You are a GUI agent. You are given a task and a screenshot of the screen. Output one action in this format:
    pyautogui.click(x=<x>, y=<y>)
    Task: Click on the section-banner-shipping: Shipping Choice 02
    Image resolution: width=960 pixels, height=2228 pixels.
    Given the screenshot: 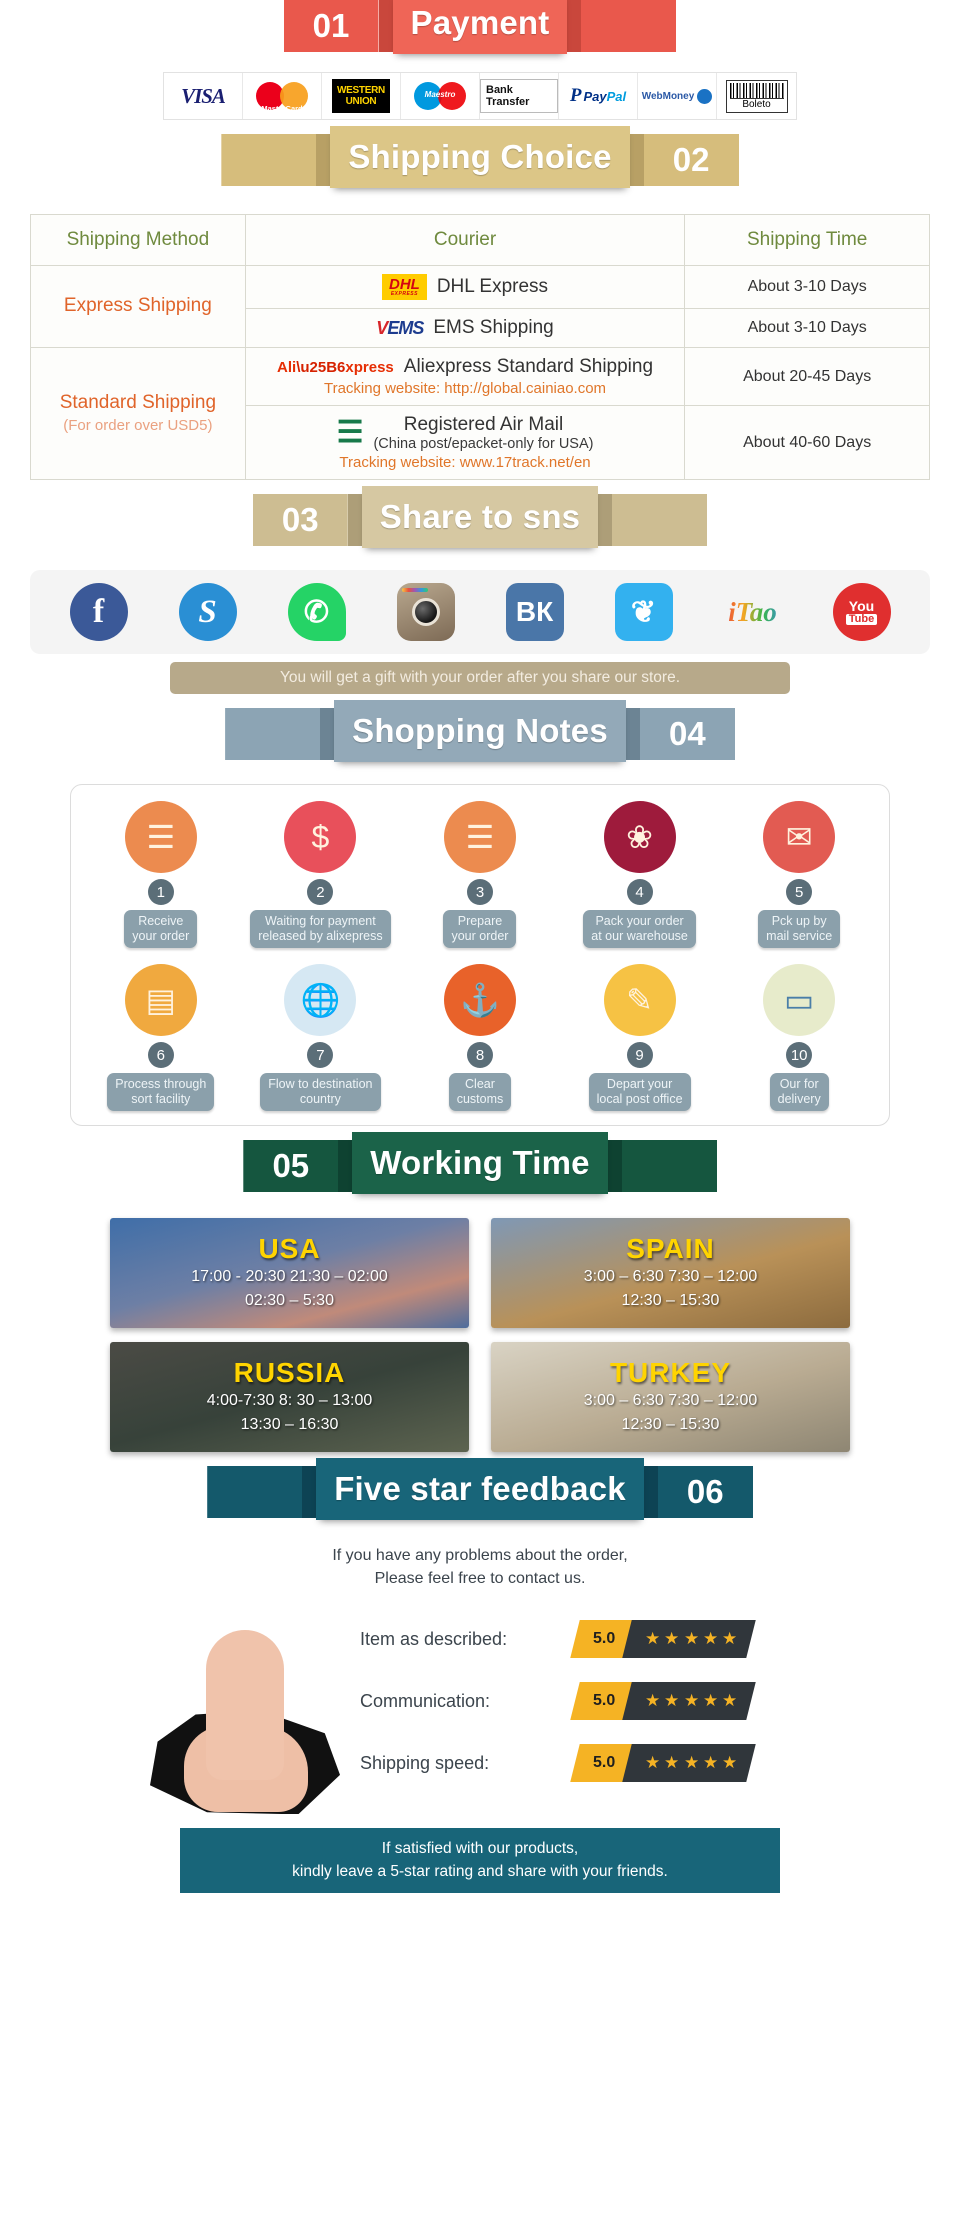 What is the action you would take?
    pyautogui.click(x=480, y=163)
    